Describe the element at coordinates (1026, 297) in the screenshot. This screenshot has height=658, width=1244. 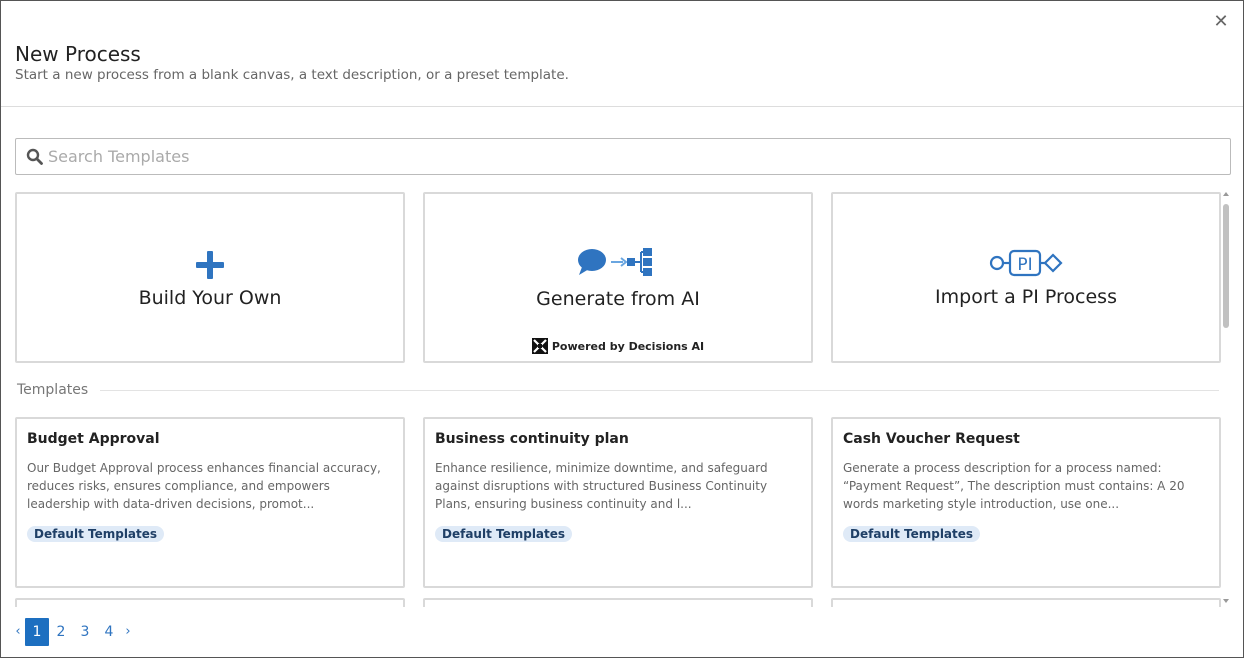
I see `import-pi-process-label: Import a PI Process` at that location.